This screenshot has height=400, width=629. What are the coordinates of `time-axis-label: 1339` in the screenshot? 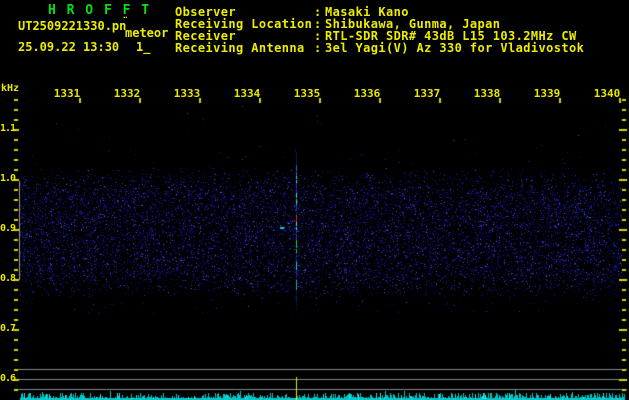 It's located at (547, 93).